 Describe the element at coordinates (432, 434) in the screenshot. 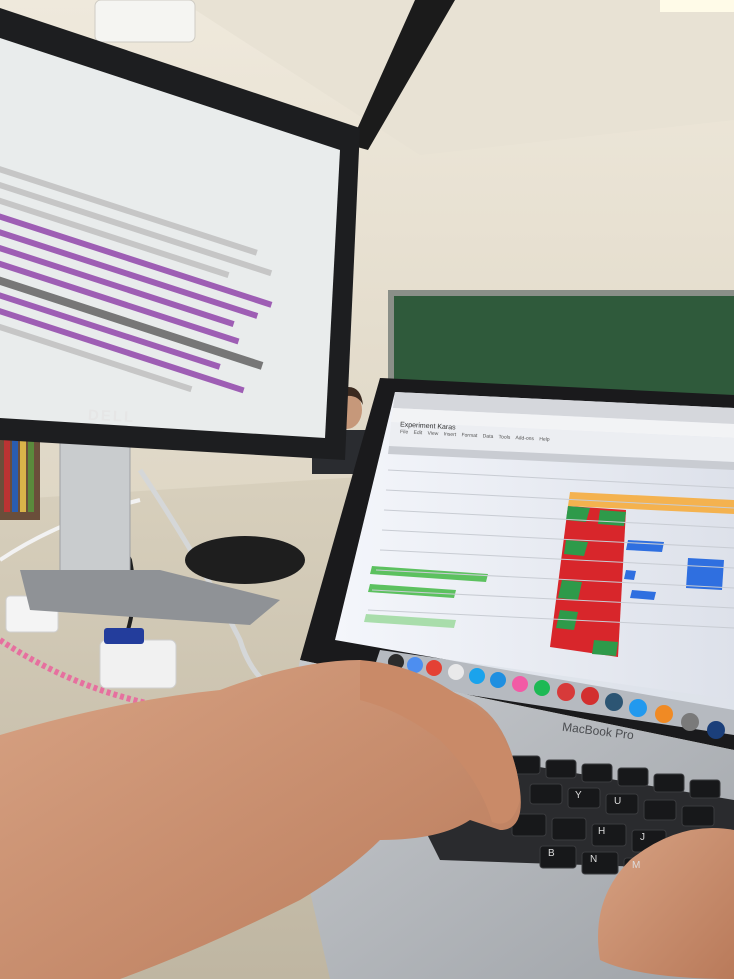

I see `menu-item-view: View` at that location.